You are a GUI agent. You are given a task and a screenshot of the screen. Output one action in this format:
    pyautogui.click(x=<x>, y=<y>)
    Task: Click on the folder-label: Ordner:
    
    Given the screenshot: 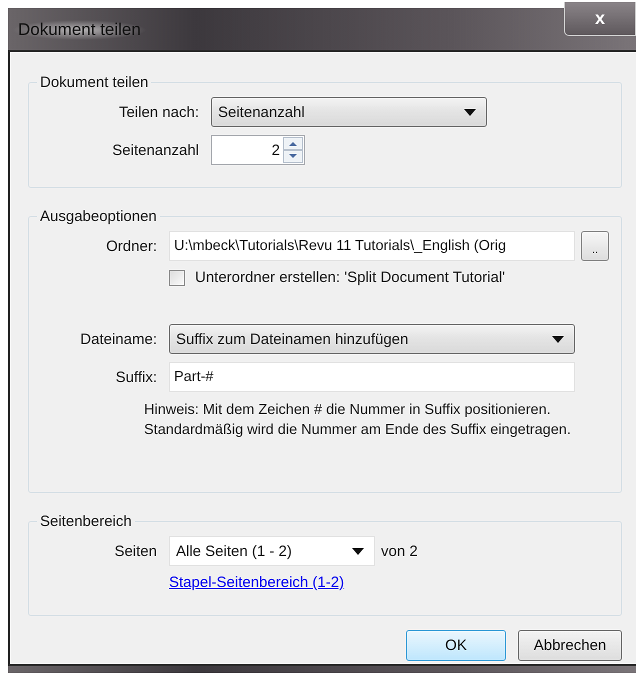 What is the action you would take?
    pyautogui.click(x=131, y=246)
    